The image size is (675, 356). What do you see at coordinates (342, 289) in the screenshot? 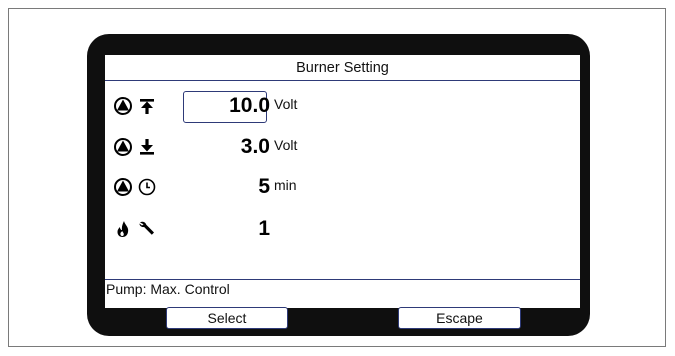
I see `status-text: Pump: Max. Control` at bounding box center [342, 289].